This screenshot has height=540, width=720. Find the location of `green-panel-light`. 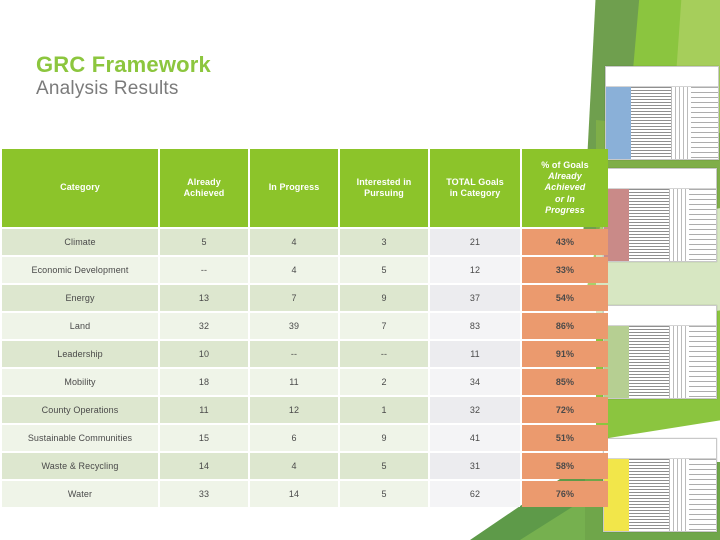

green-panel-light is located at coordinates (693, 102).